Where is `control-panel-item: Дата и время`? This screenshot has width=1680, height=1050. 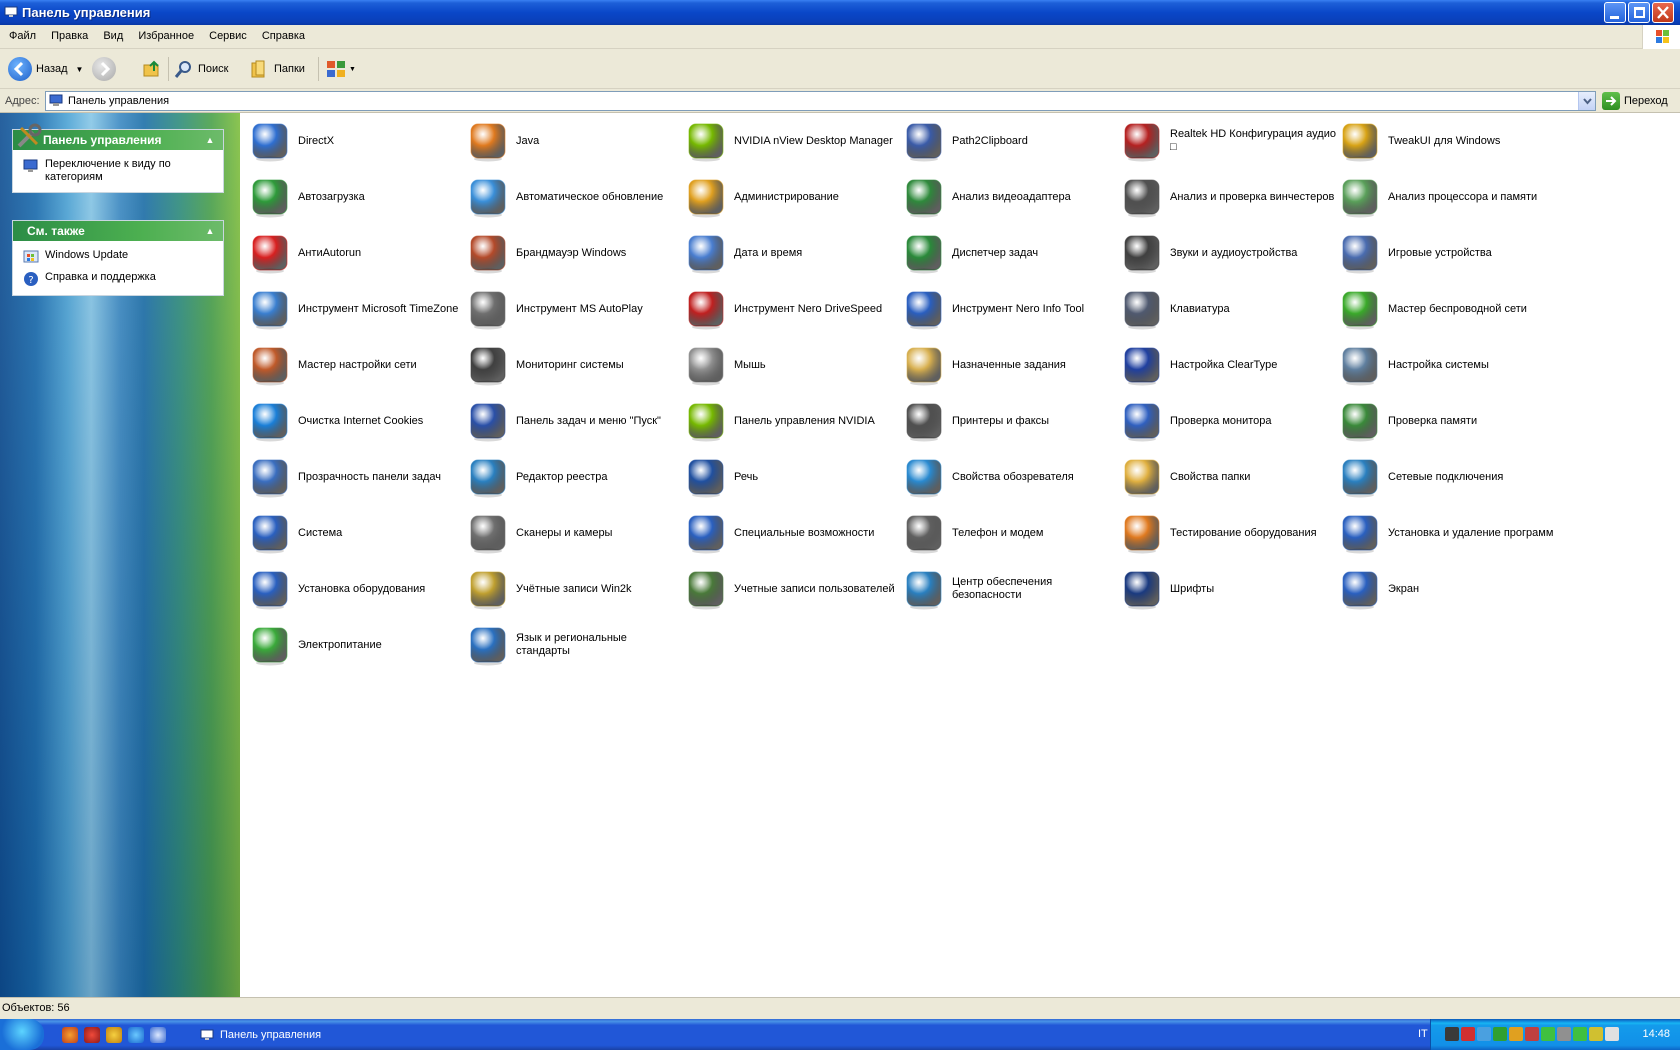 control-panel-item: Дата и время is located at coordinates (791, 253).